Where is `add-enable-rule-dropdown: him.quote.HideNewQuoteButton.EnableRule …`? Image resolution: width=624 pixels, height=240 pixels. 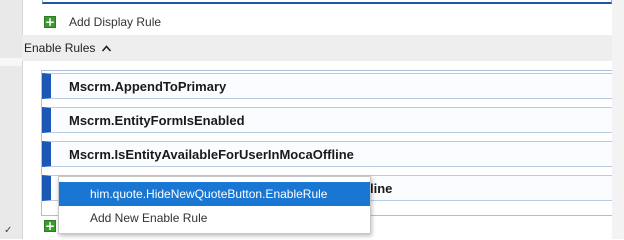
add-enable-rule-dropdown: him.quote.HideNewQuoteButton.EnableRule … is located at coordinates (214, 205).